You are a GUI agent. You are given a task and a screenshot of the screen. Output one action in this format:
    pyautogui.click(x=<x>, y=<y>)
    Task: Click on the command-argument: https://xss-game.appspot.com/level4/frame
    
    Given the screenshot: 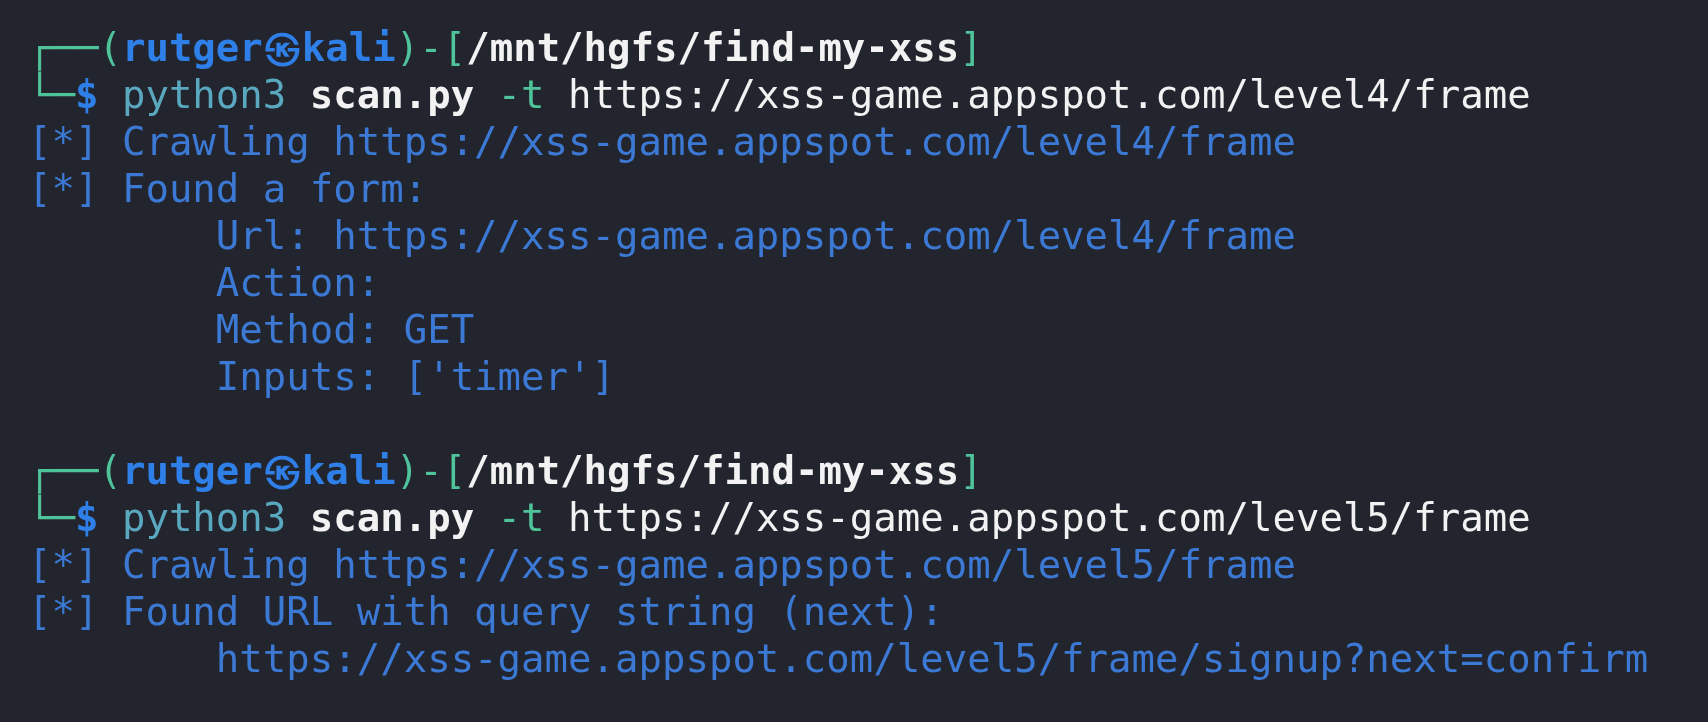 What is the action you would take?
    pyautogui.click(x=1049, y=94)
    